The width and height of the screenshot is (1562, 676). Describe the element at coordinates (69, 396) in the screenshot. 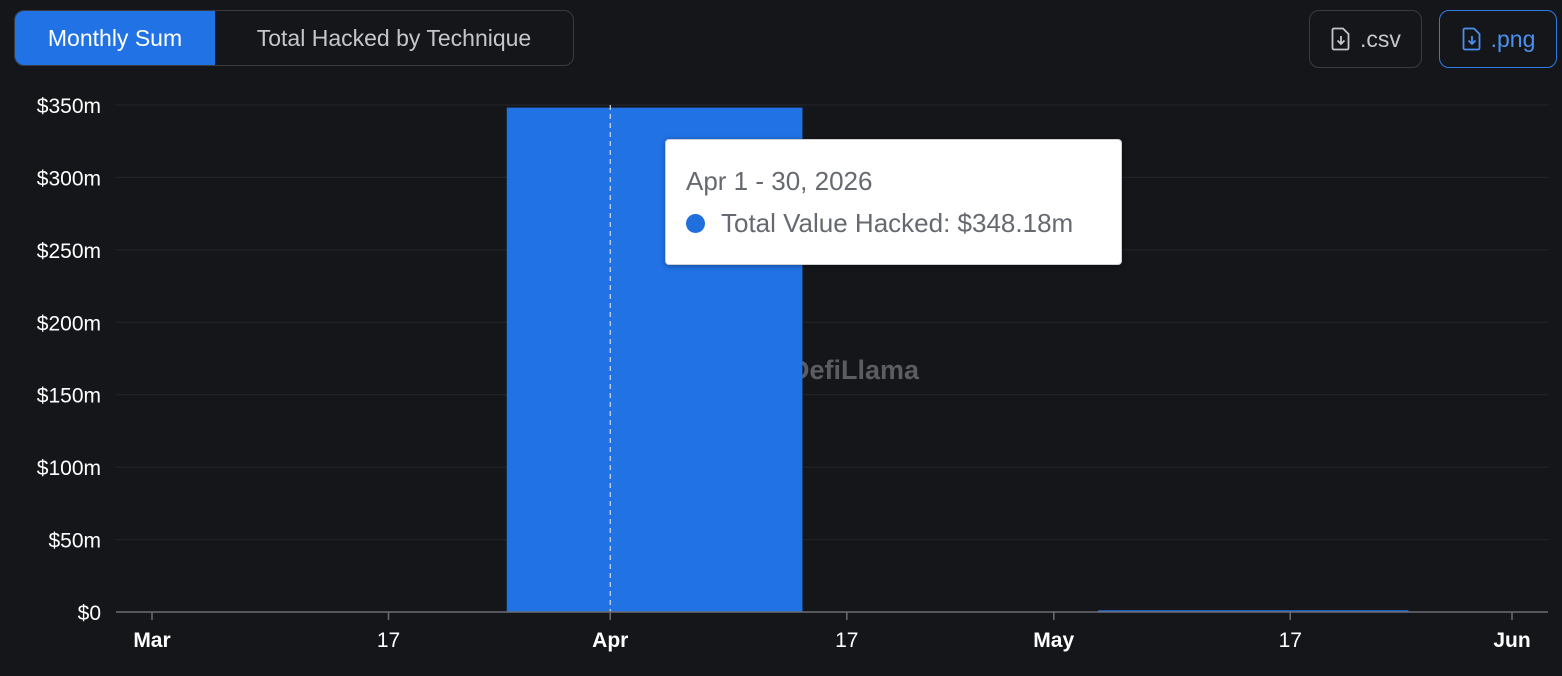

I see `y-tick-label: $150m` at that location.